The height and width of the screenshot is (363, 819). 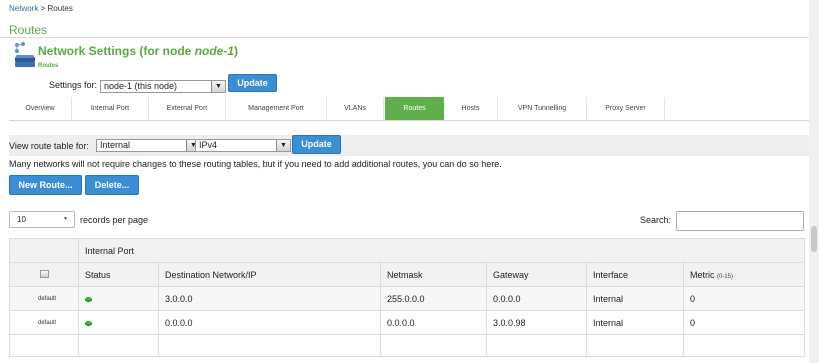 What do you see at coordinates (635, 274) in the screenshot?
I see `column-interface: Interface` at bounding box center [635, 274].